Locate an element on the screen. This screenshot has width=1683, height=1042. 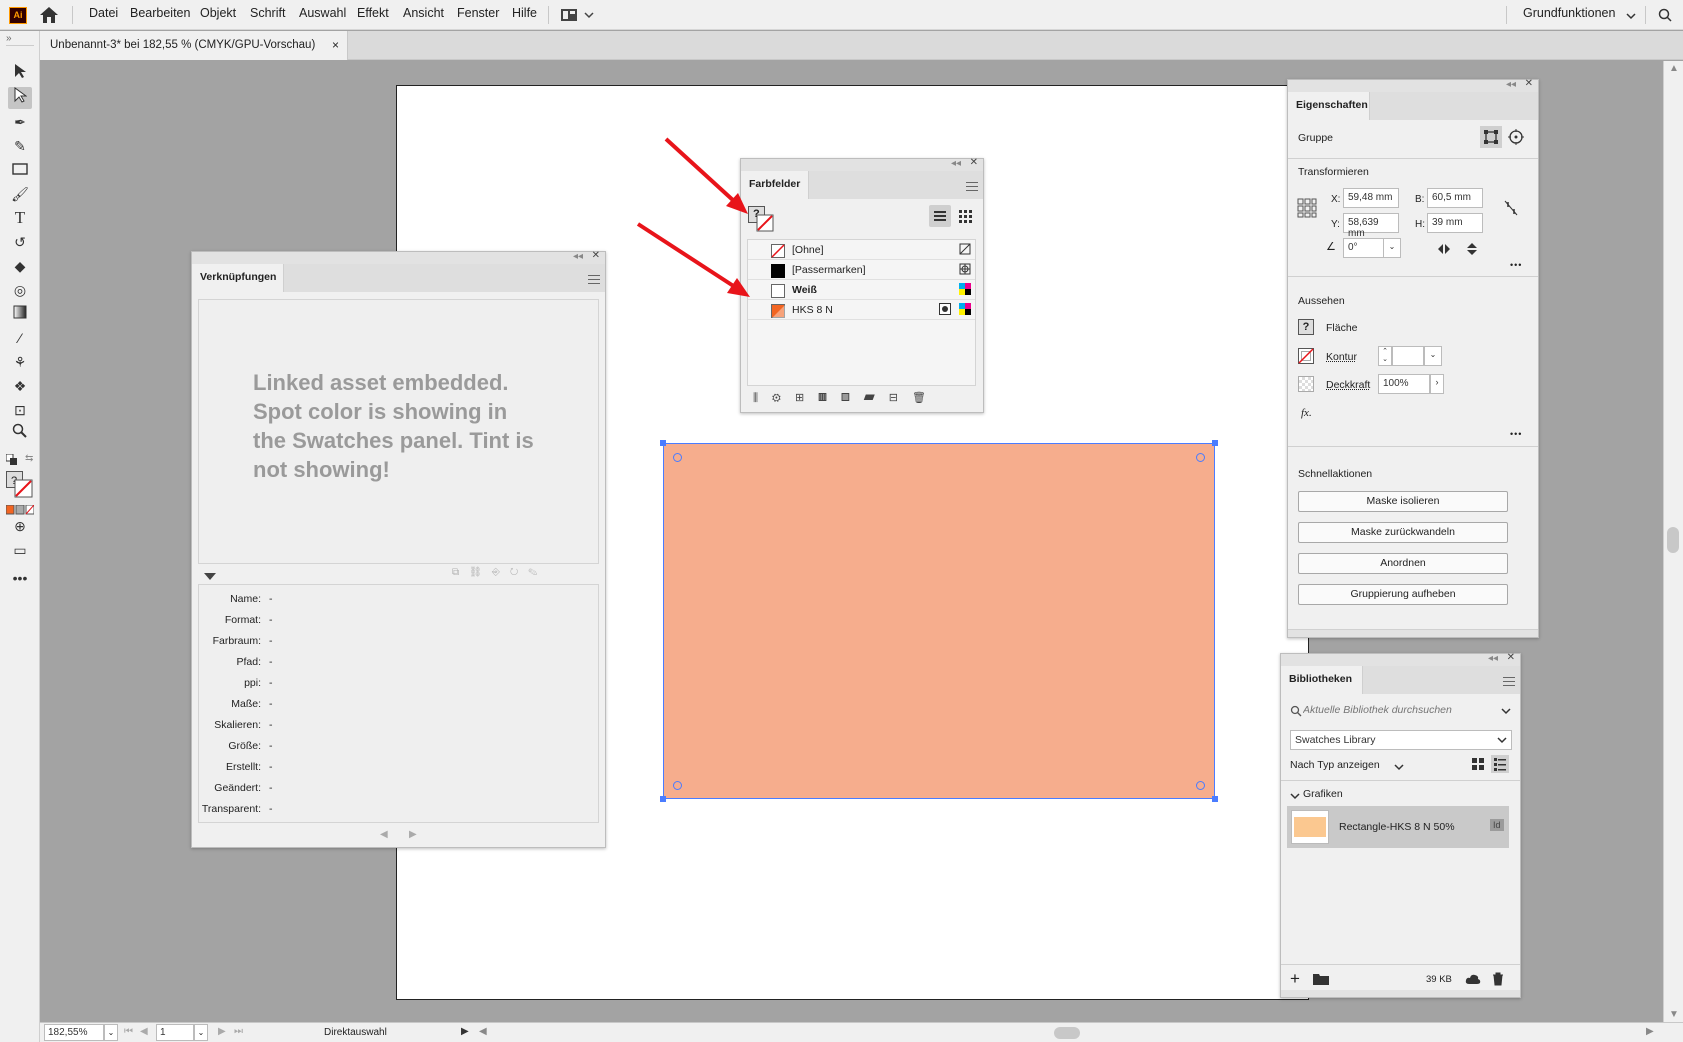
eyedropper-tool-icon: ⁄ is located at coordinates (20, 338).